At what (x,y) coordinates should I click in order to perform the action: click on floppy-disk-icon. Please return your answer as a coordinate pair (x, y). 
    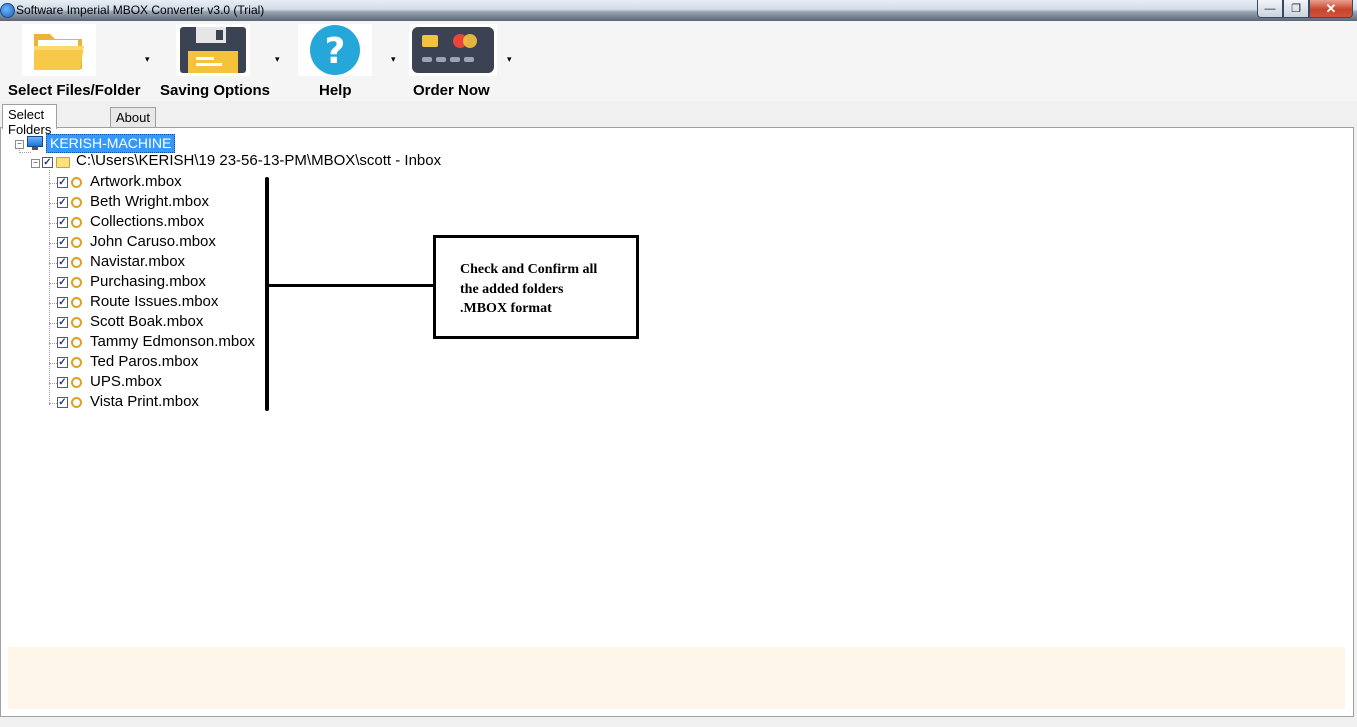
    Looking at the image, I should click on (213, 50).